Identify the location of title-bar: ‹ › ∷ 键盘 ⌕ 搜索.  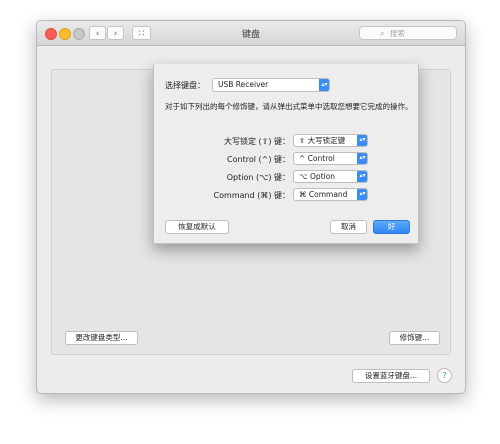
(251, 33).